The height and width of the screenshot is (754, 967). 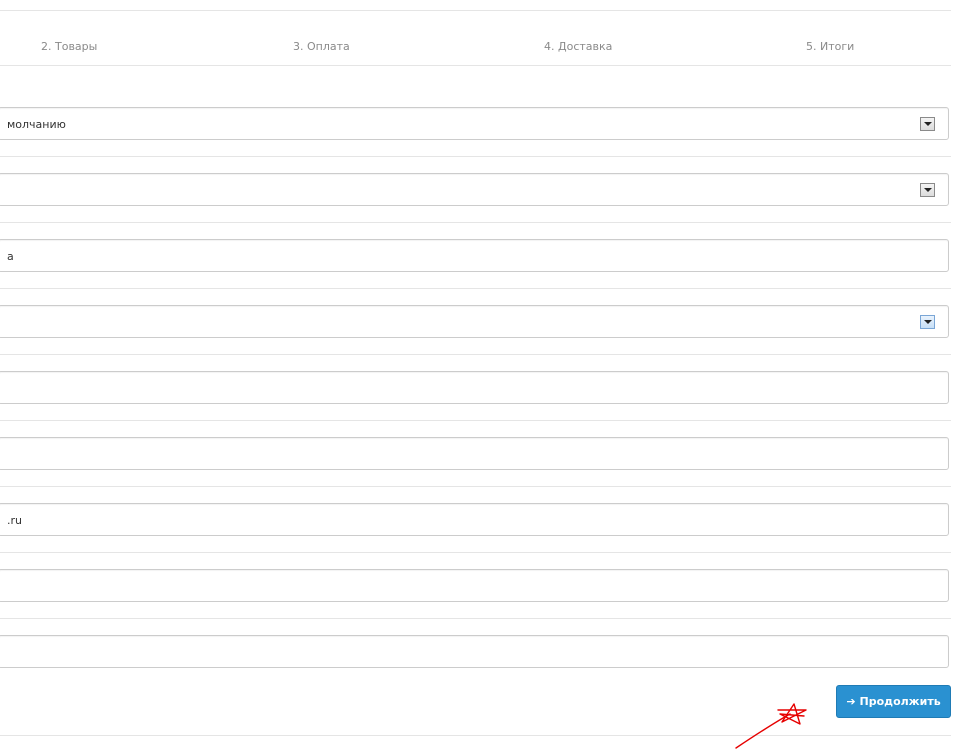 I want to click on select-field-1: молчанию, so click(x=474, y=123).